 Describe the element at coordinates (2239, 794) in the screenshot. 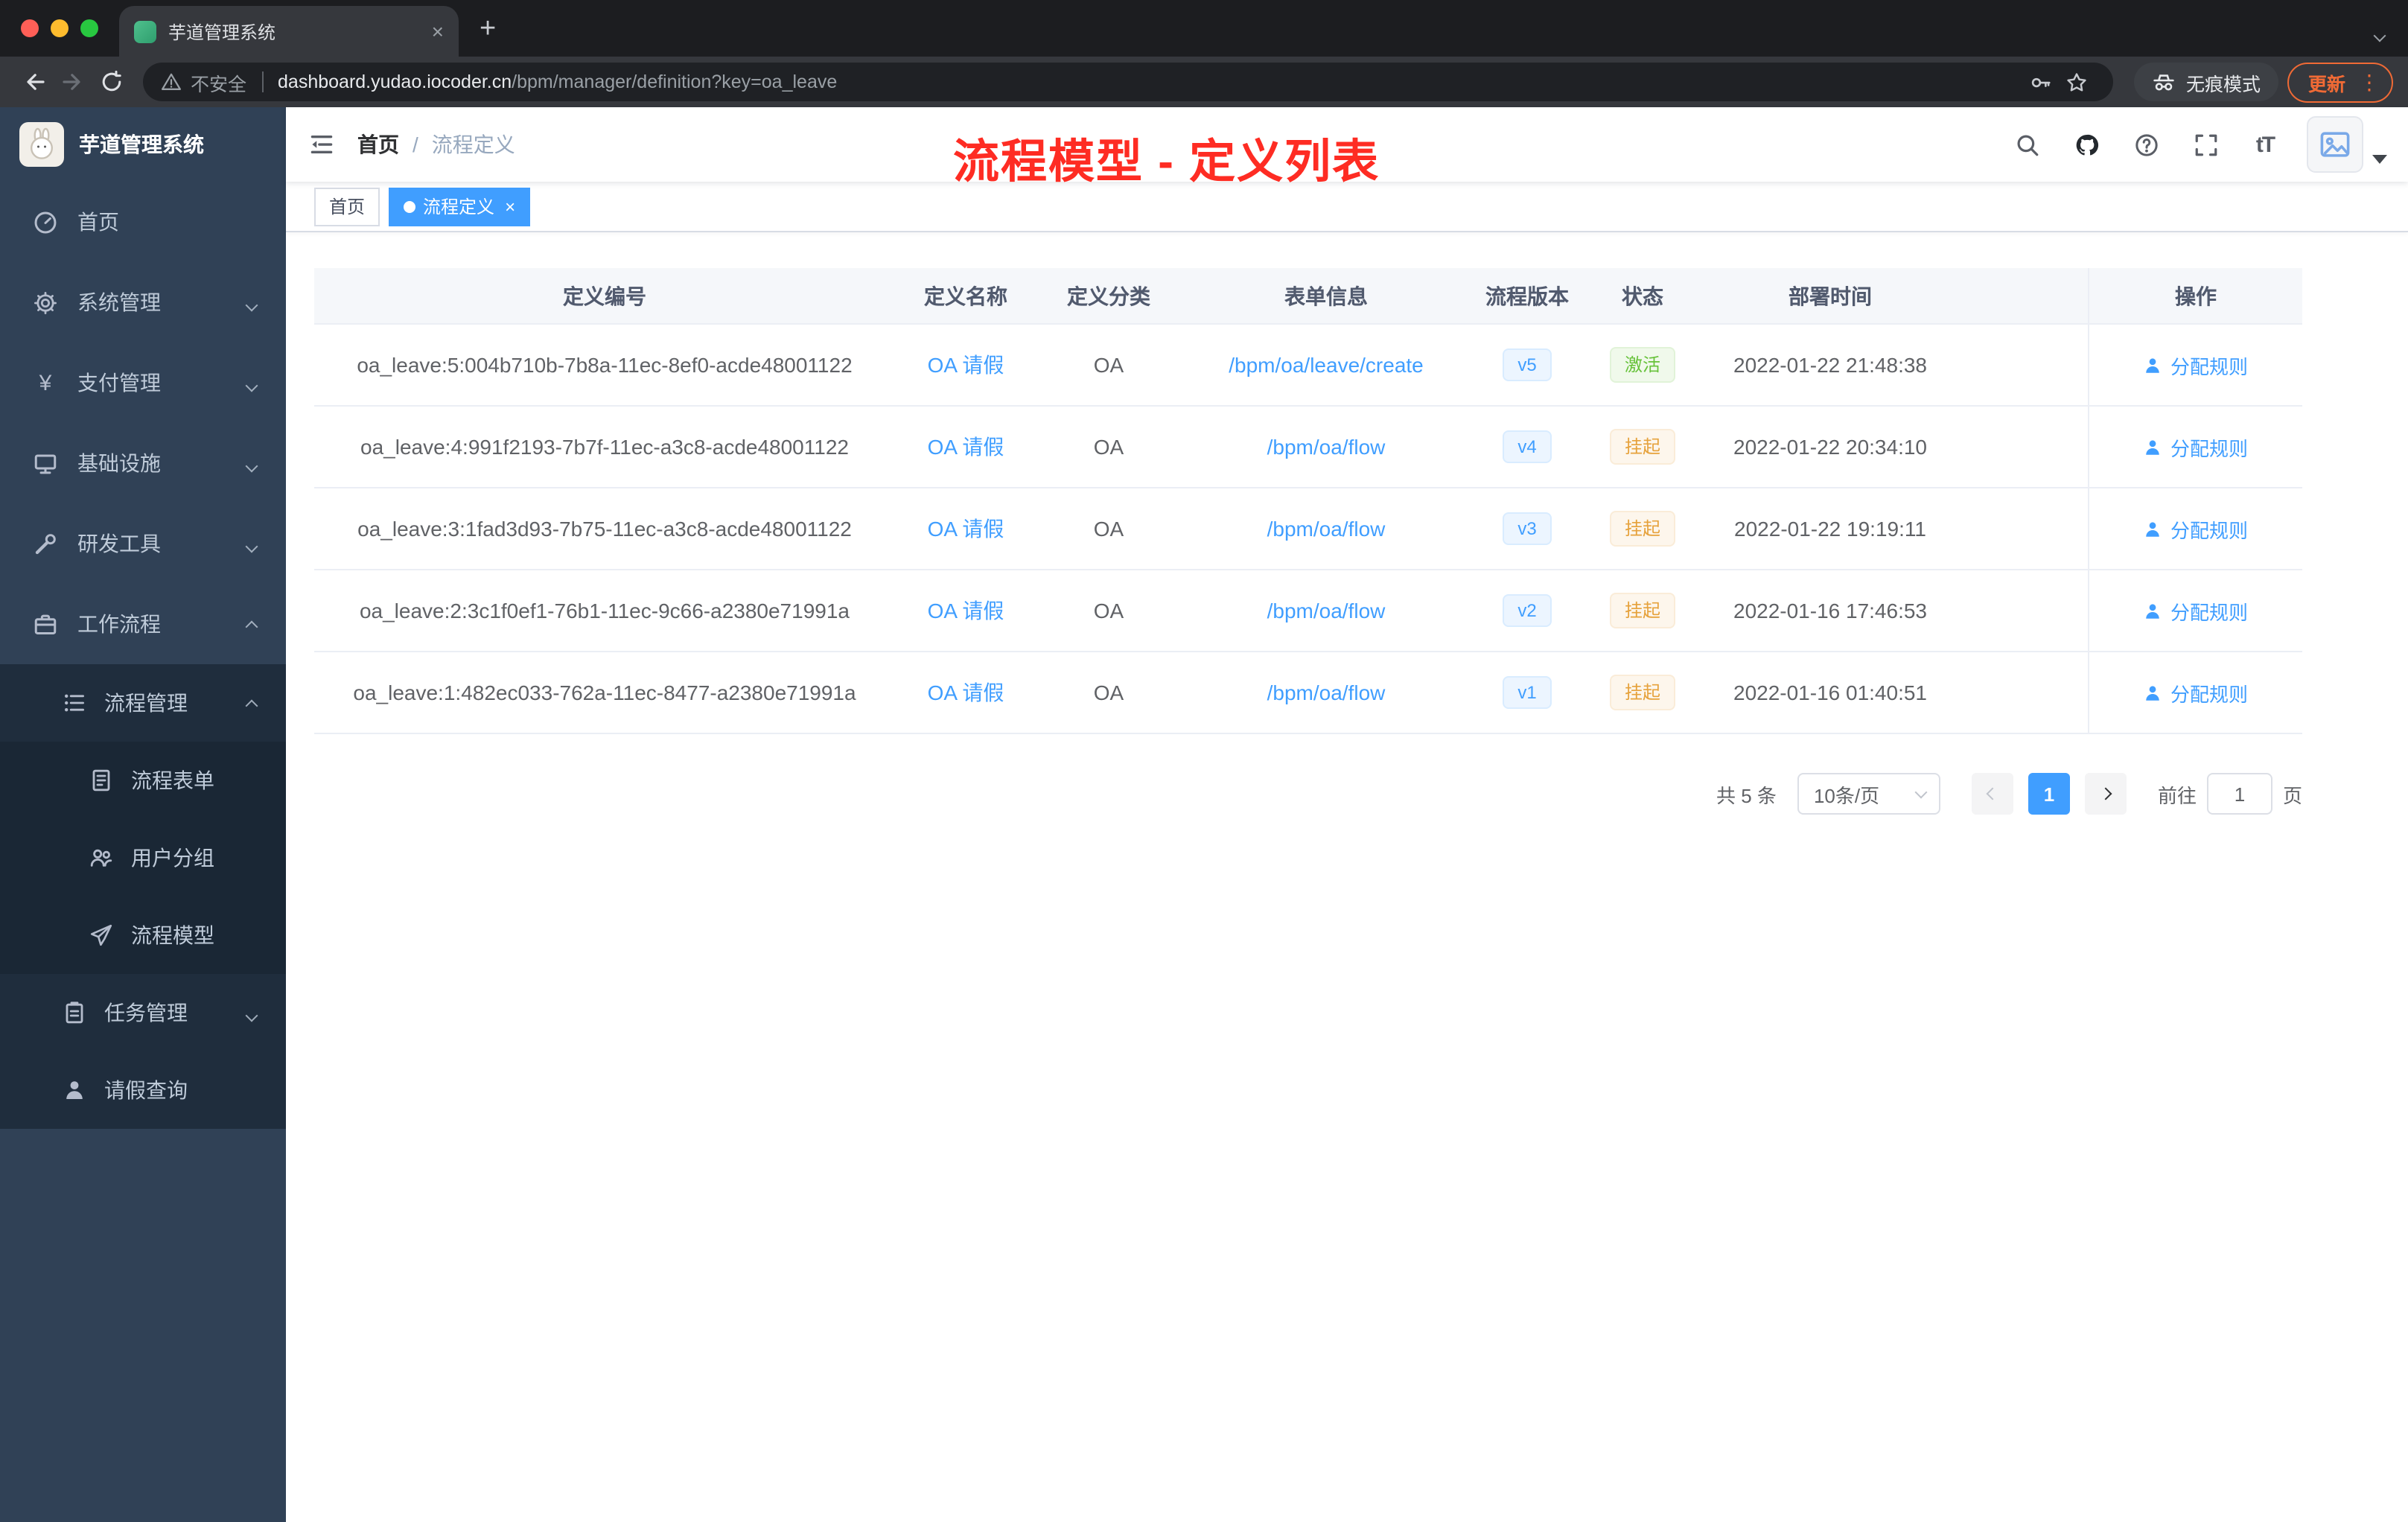

I see `goto-page-input` at that location.